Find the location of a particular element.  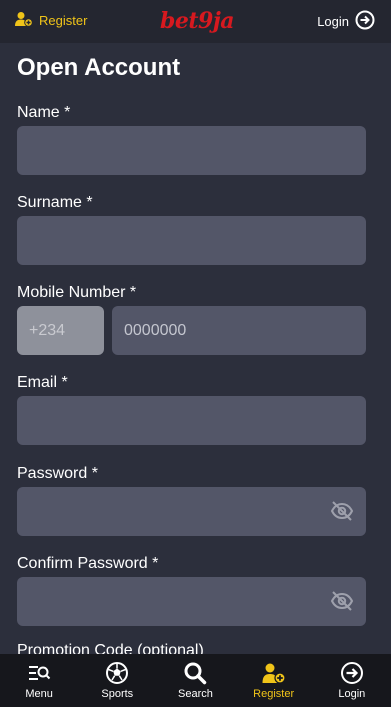

mobile-input is located at coordinates (239, 330).